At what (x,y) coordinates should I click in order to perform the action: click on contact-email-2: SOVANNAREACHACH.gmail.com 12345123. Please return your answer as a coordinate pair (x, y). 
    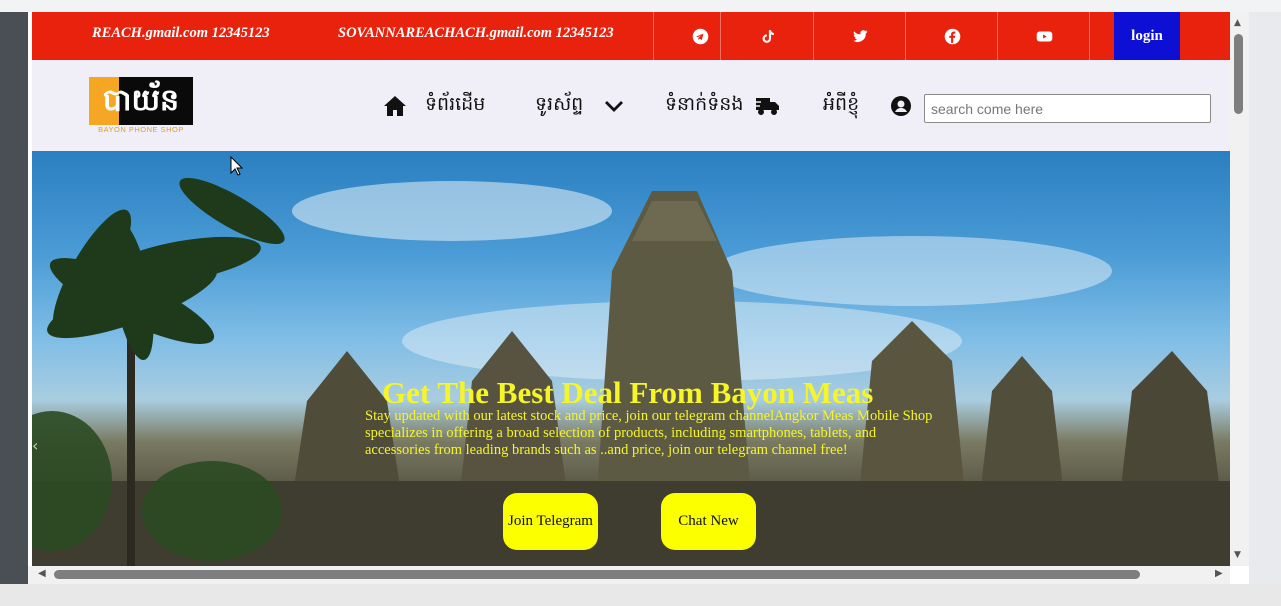
    Looking at the image, I should click on (476, 33).